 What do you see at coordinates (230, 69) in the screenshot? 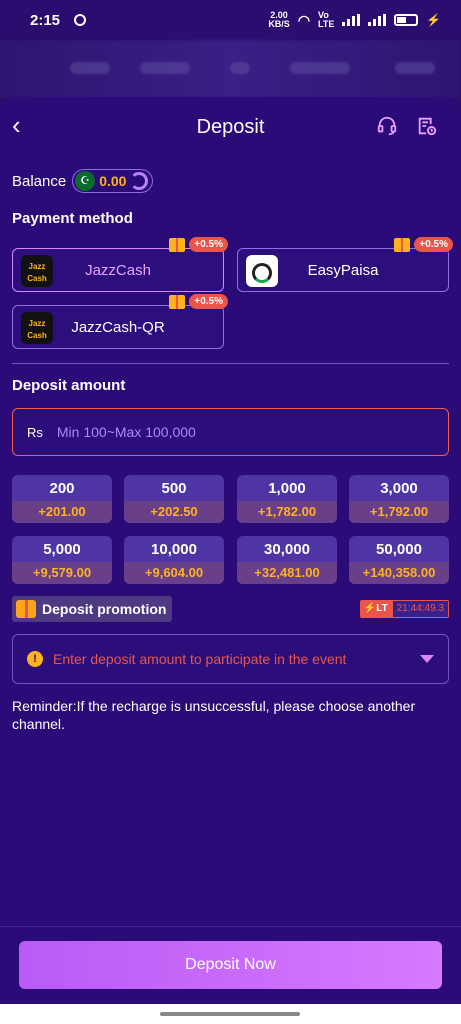
I see `background-overlay` at bounding box center [230, 69].